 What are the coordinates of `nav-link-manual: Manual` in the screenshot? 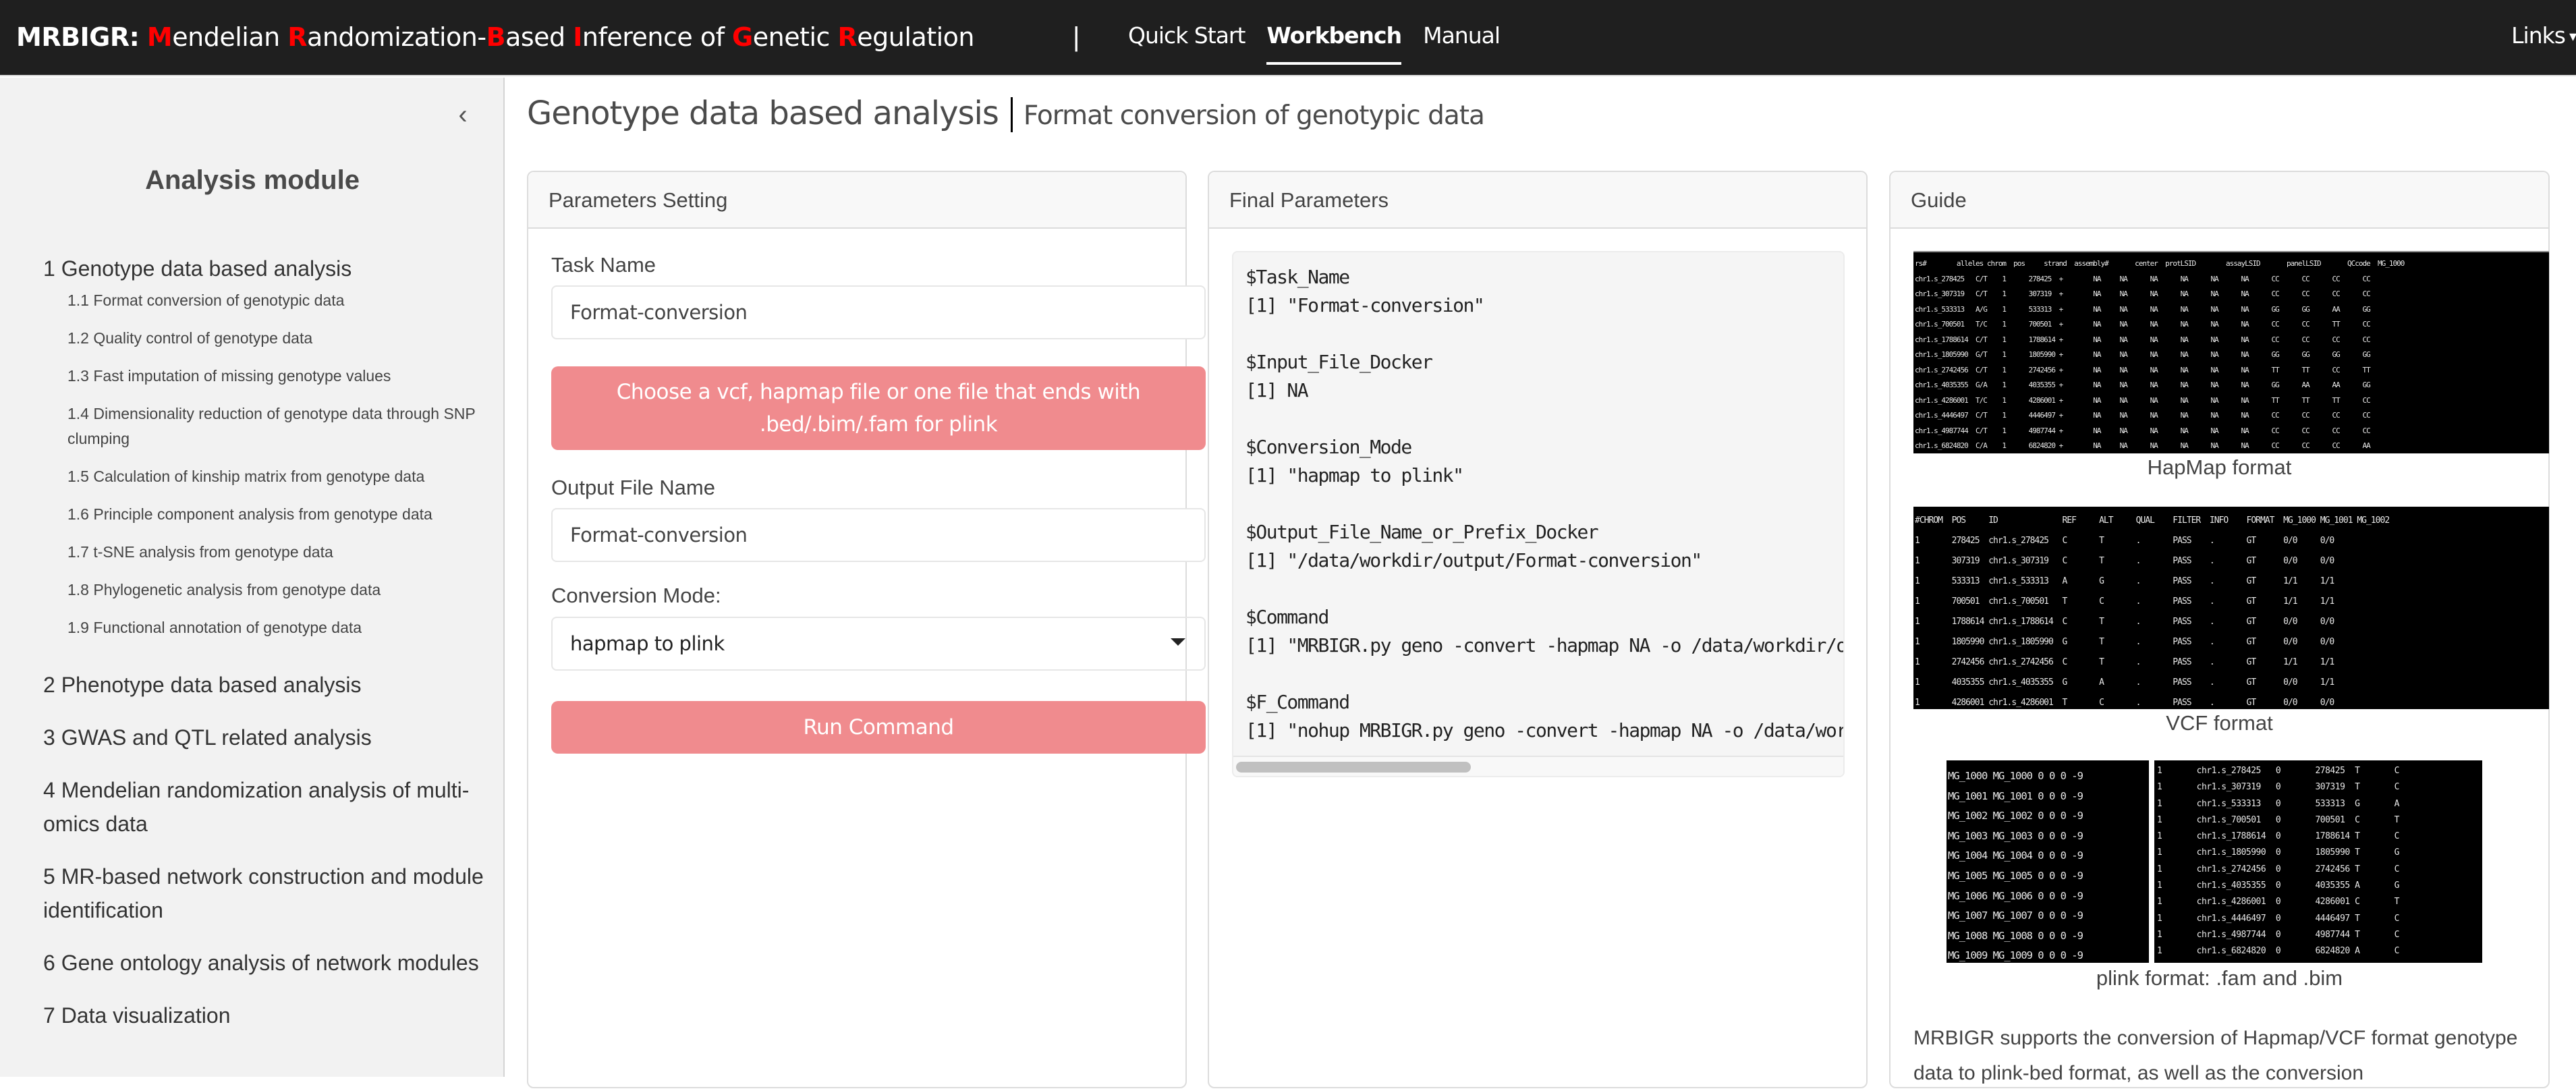 It's located at (1462, 37).